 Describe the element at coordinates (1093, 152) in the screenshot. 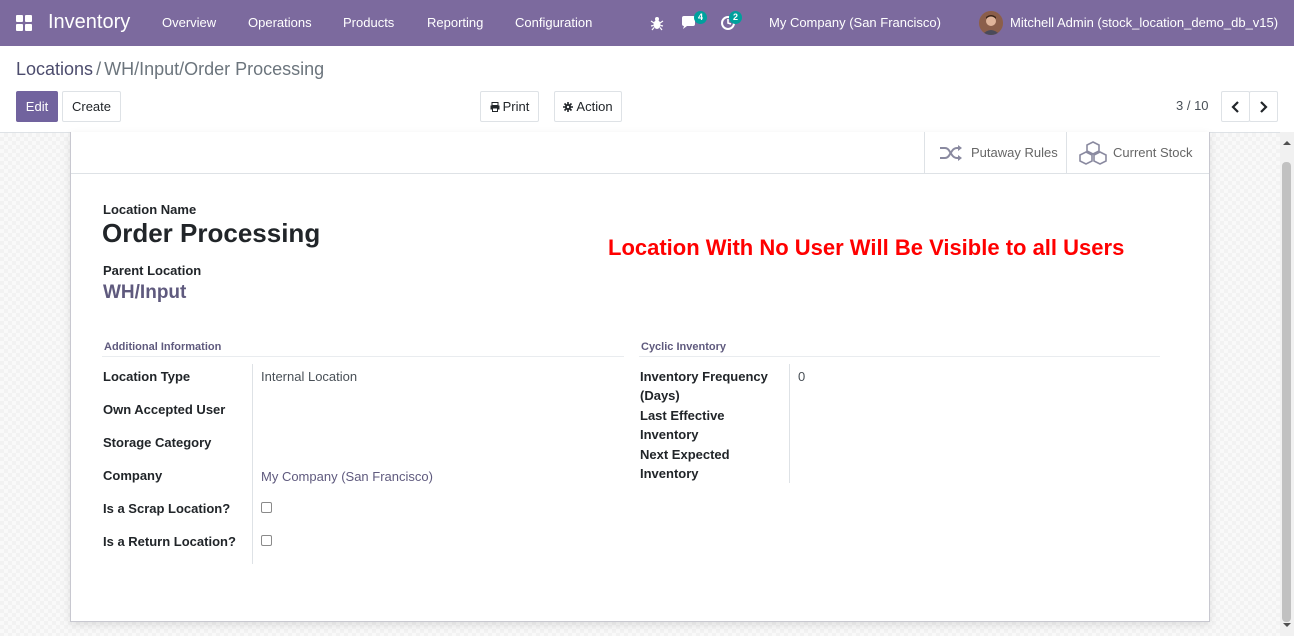

I see `cubes-icon` at that location.